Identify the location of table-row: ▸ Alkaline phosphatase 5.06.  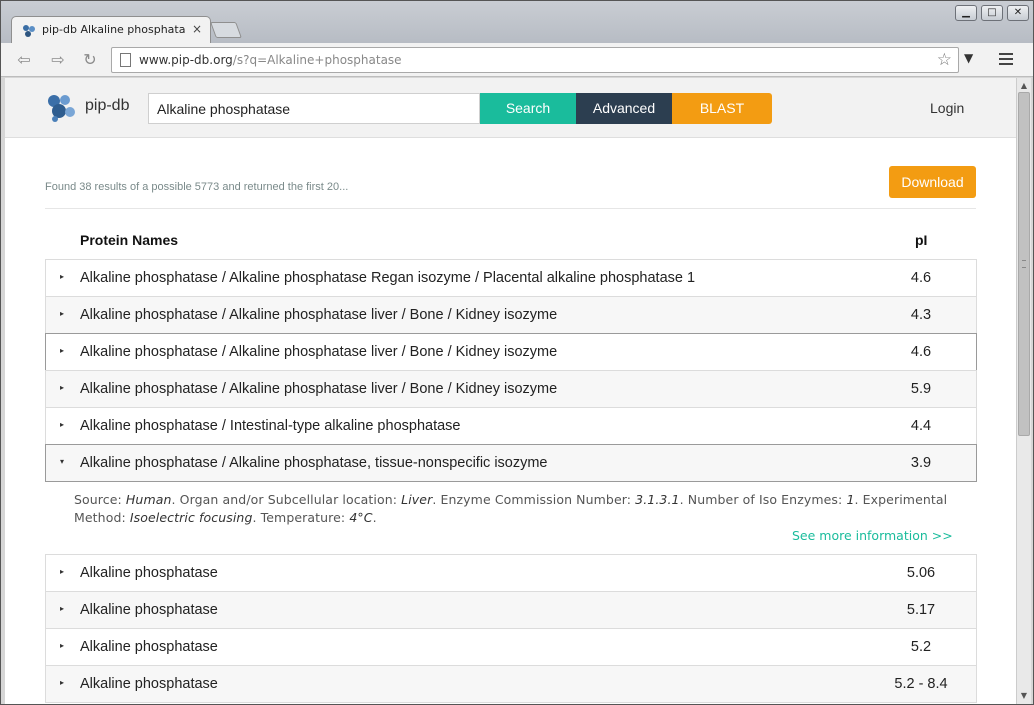
(511, 573).